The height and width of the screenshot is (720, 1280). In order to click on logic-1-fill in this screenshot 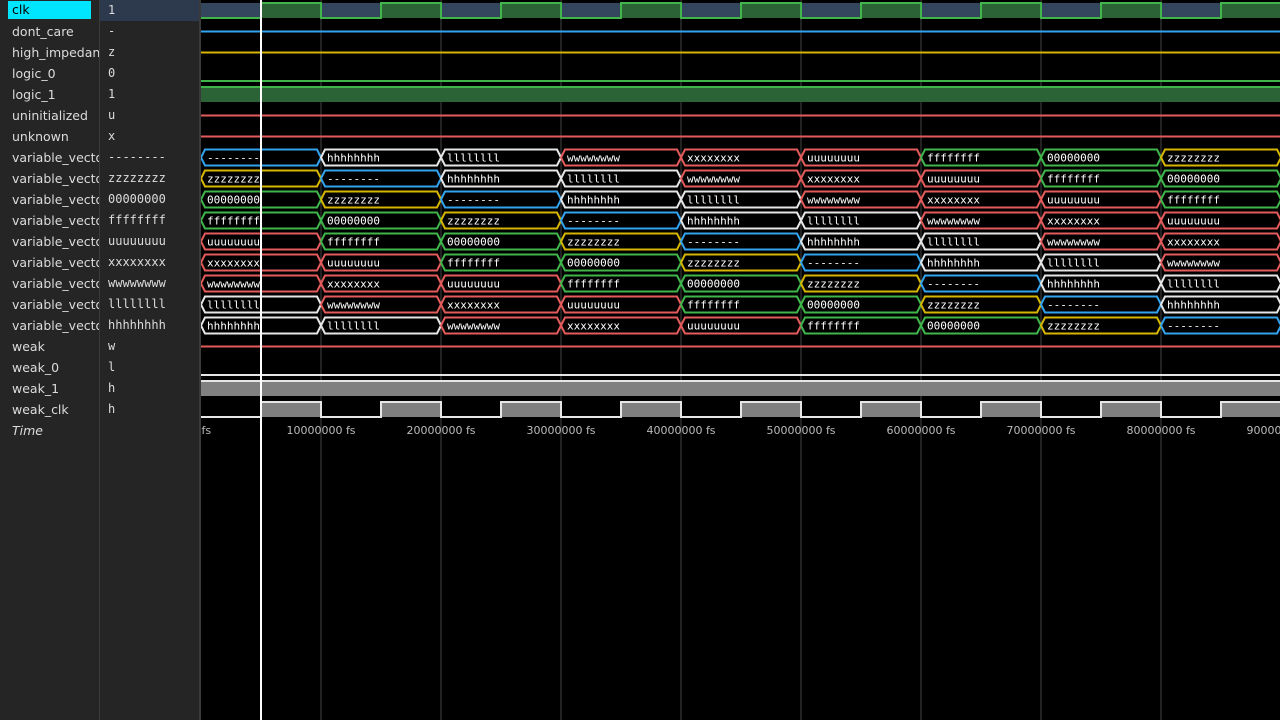, I will do `click(740, 94)`.